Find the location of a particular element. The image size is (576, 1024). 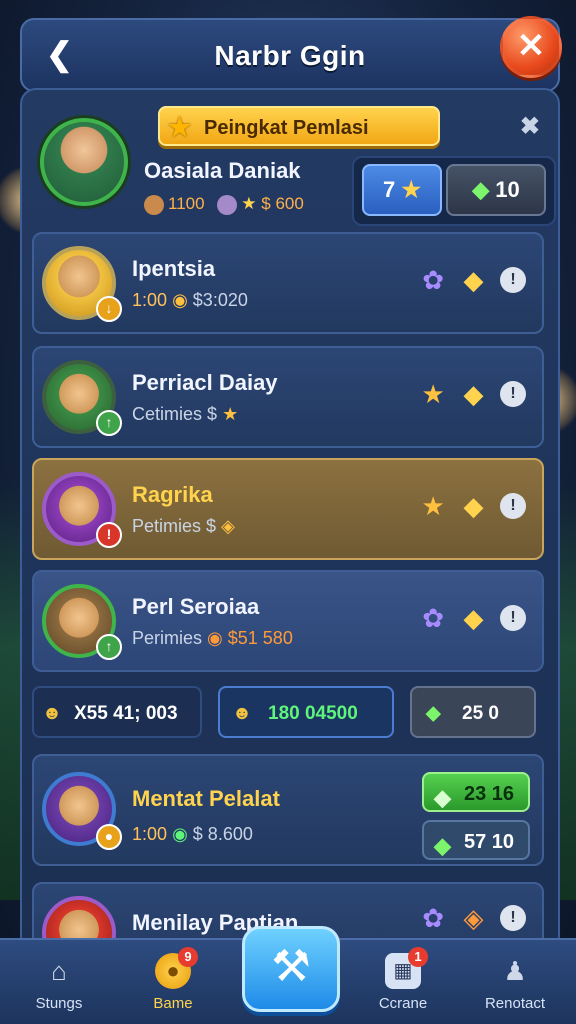

player-name: Perriacl Daiay is located at coordinates (205, 382).